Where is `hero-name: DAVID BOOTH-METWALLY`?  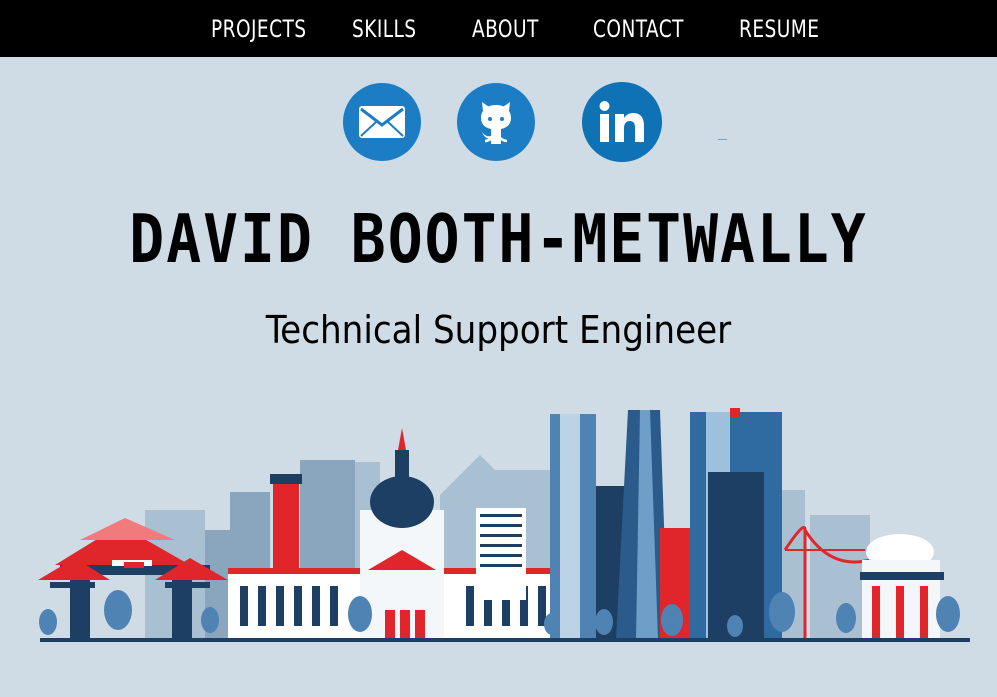 hero-name: DAVID BOOTH-METWALLY is located at coordinates (498, 239).